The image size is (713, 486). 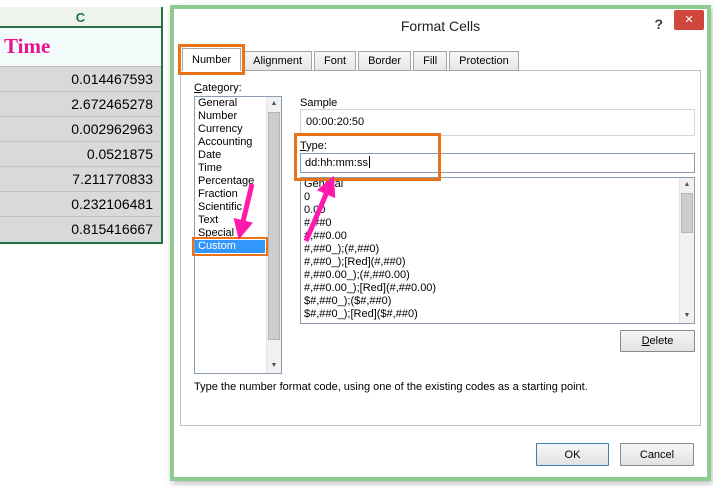 I want to click on type-input: dd:hh:mm:ss, so click(x=497, y=163).